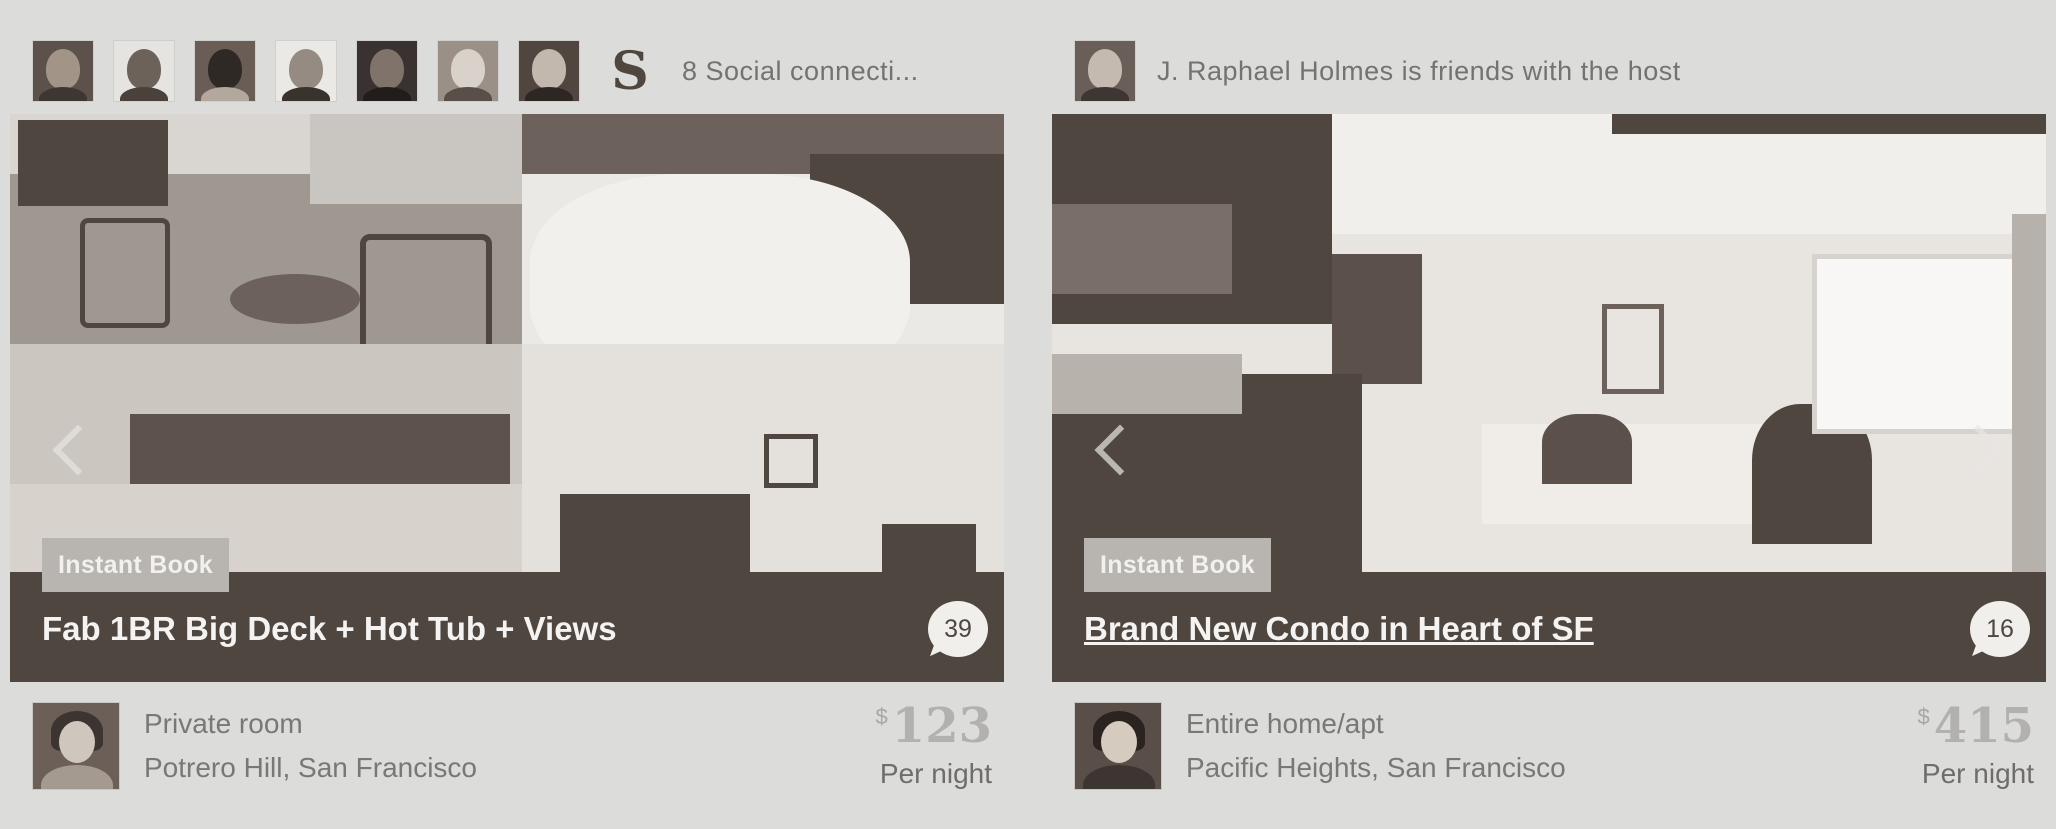 This screenshot has width=2056, height=829. Describe the element at coordinates (1339, 629) in the screenshot. I see `listing-title: Brand New Condo in Heart of SF` at that location.